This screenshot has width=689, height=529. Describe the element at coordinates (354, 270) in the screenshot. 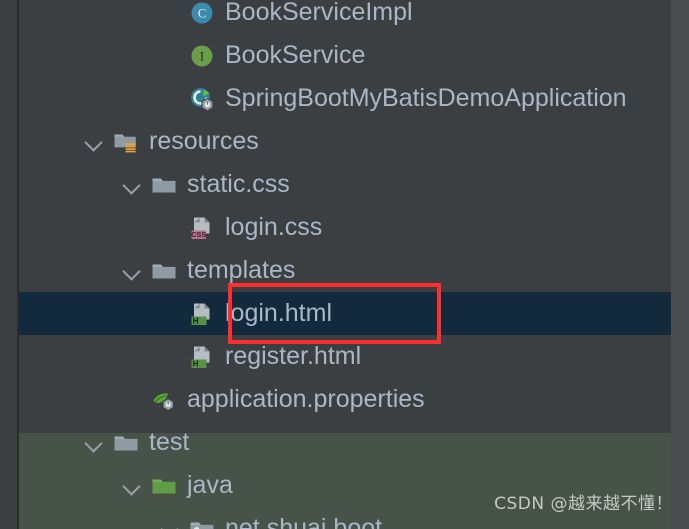

I see `tree-row: templates` at that location.